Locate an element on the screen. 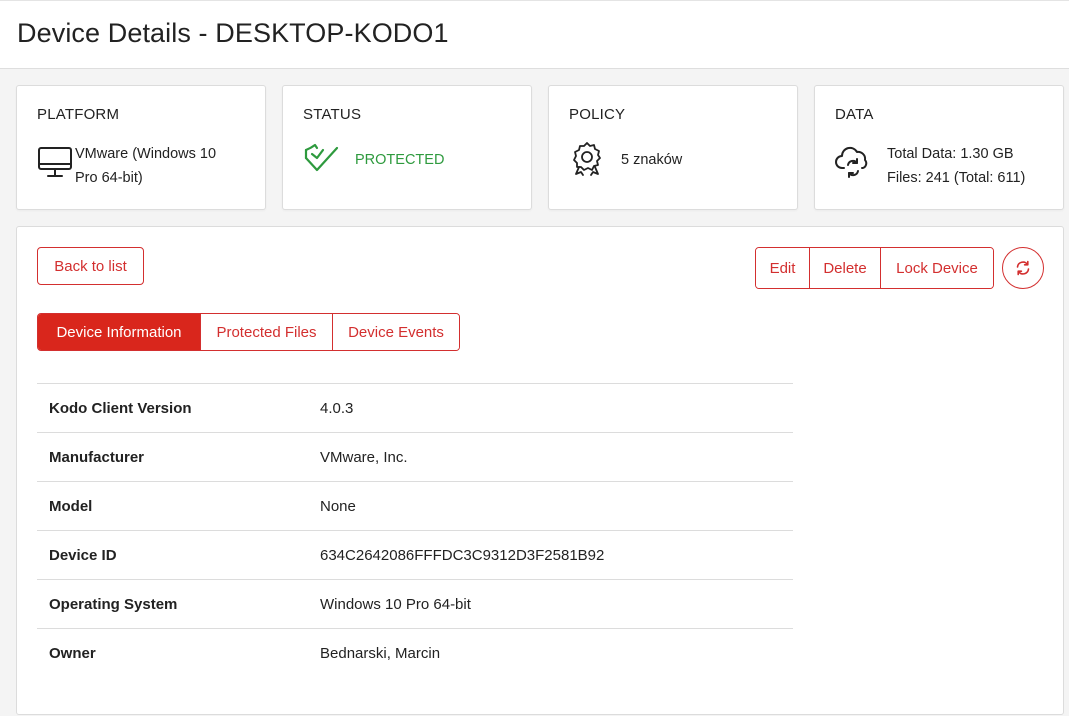  table-row: Manufacturer VMware, Inc. is located at coordinates (415, 457).